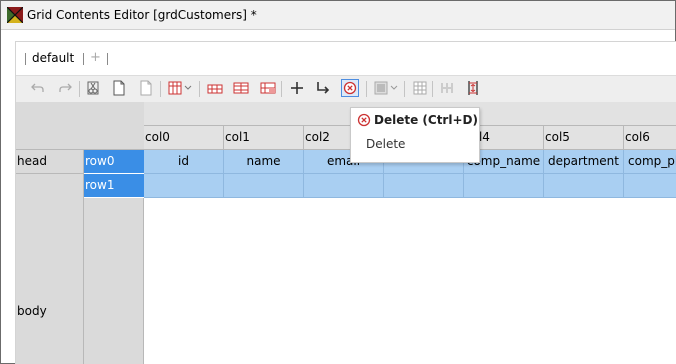 The width and height of the screenshot is (676, 364). What do you see at coordinates (264, 162) in the screenshot?
I see `grid-cell: name` at bounding box center [264, 162].